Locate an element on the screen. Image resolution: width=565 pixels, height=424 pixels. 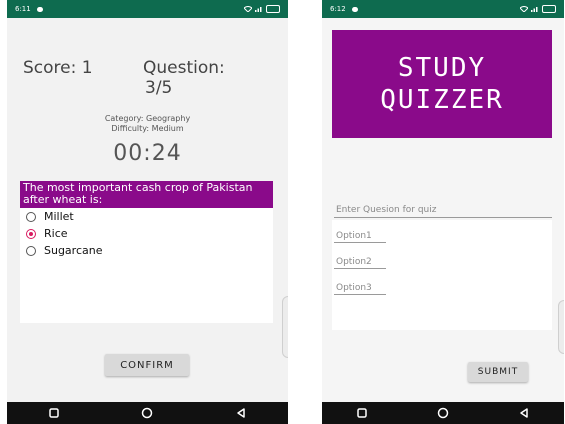
option-label: Sugarcane is located at coordinates (73, 250).